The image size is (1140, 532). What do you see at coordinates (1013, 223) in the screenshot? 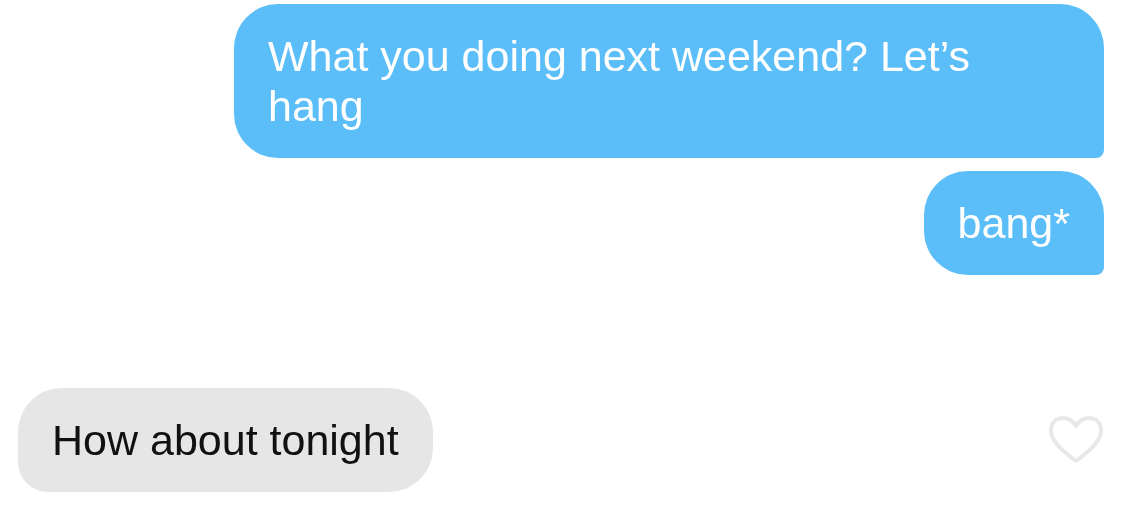
I see `message-bubble: bang*` at bounding box center [1013, 223].